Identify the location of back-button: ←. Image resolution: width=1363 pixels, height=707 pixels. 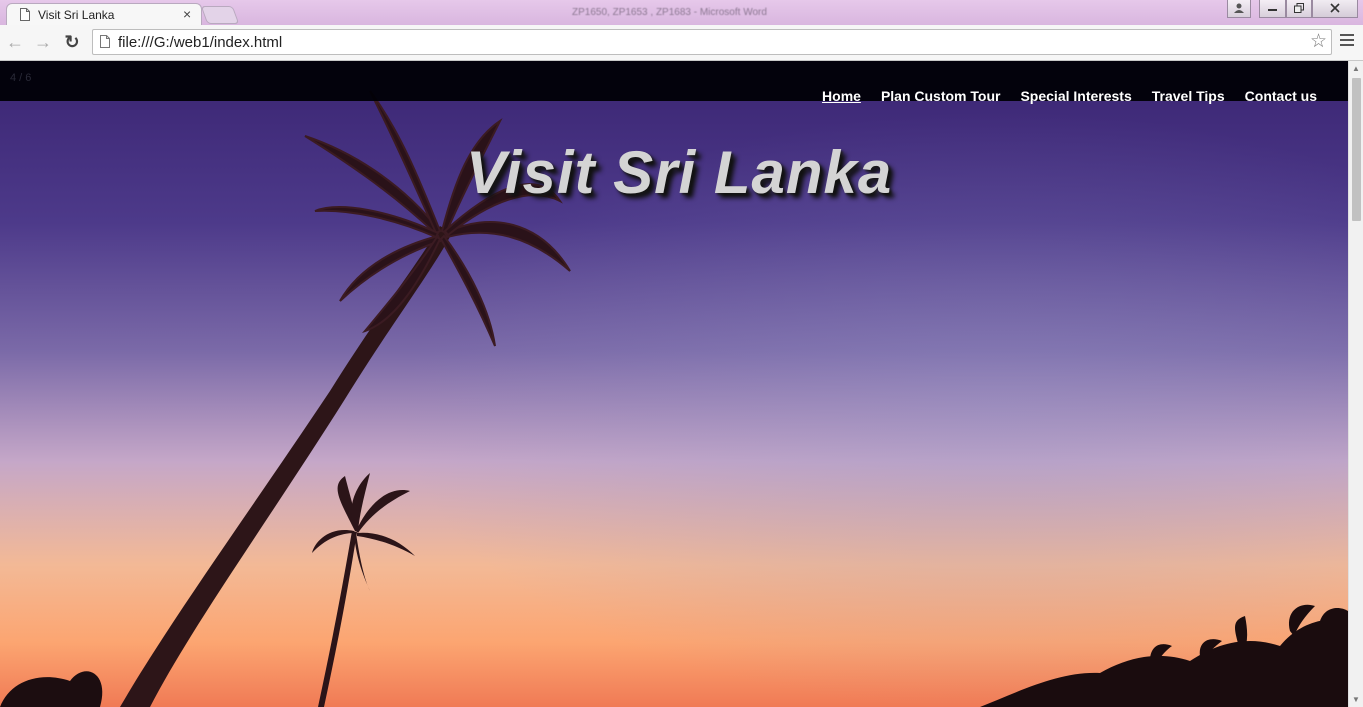
(15, 42).